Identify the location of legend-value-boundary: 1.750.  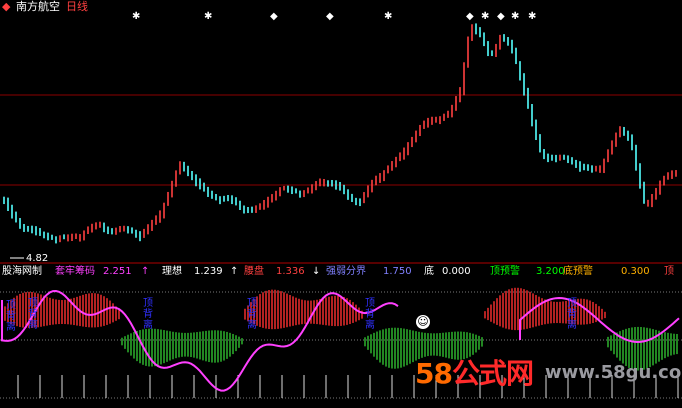
(397, 271).